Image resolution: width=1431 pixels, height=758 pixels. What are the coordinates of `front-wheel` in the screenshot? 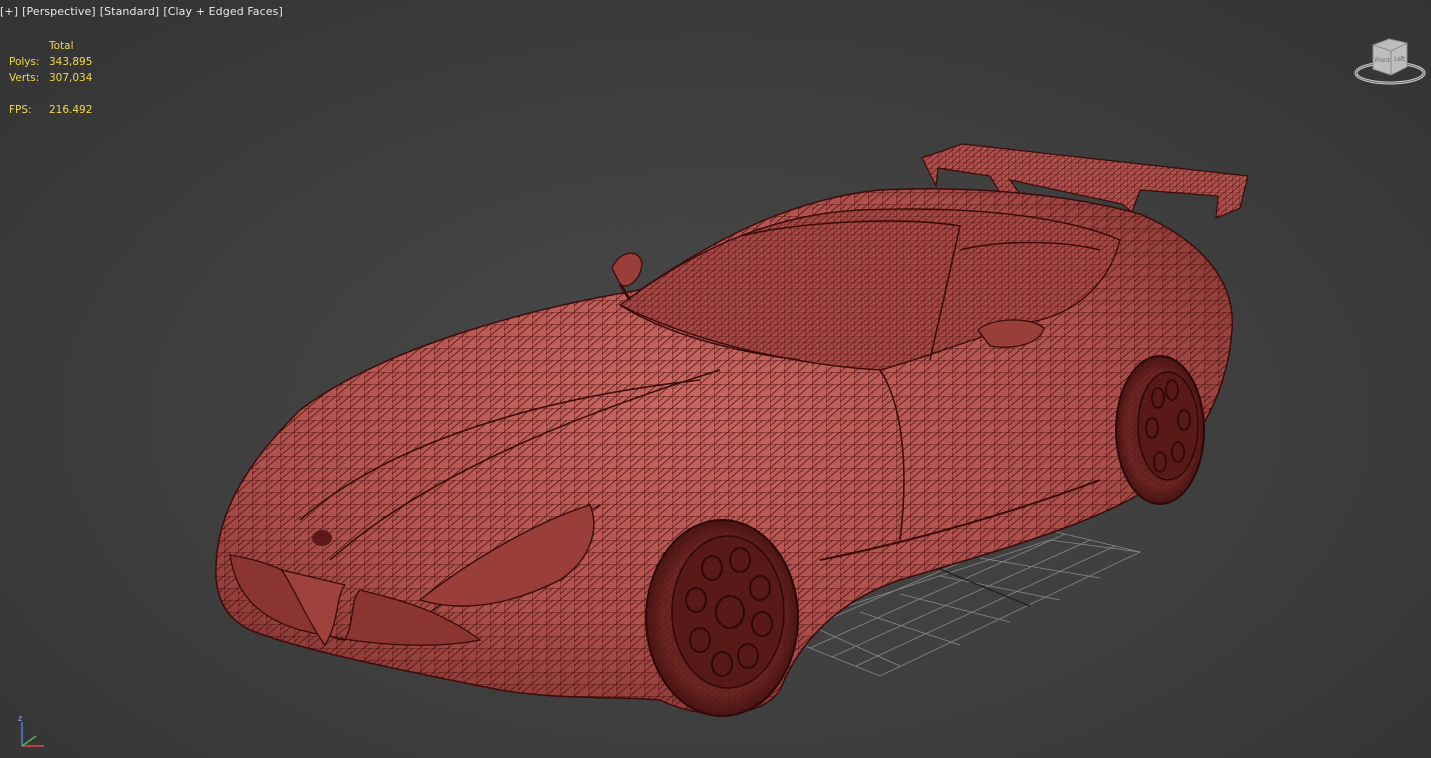 It's located at (722, 618).